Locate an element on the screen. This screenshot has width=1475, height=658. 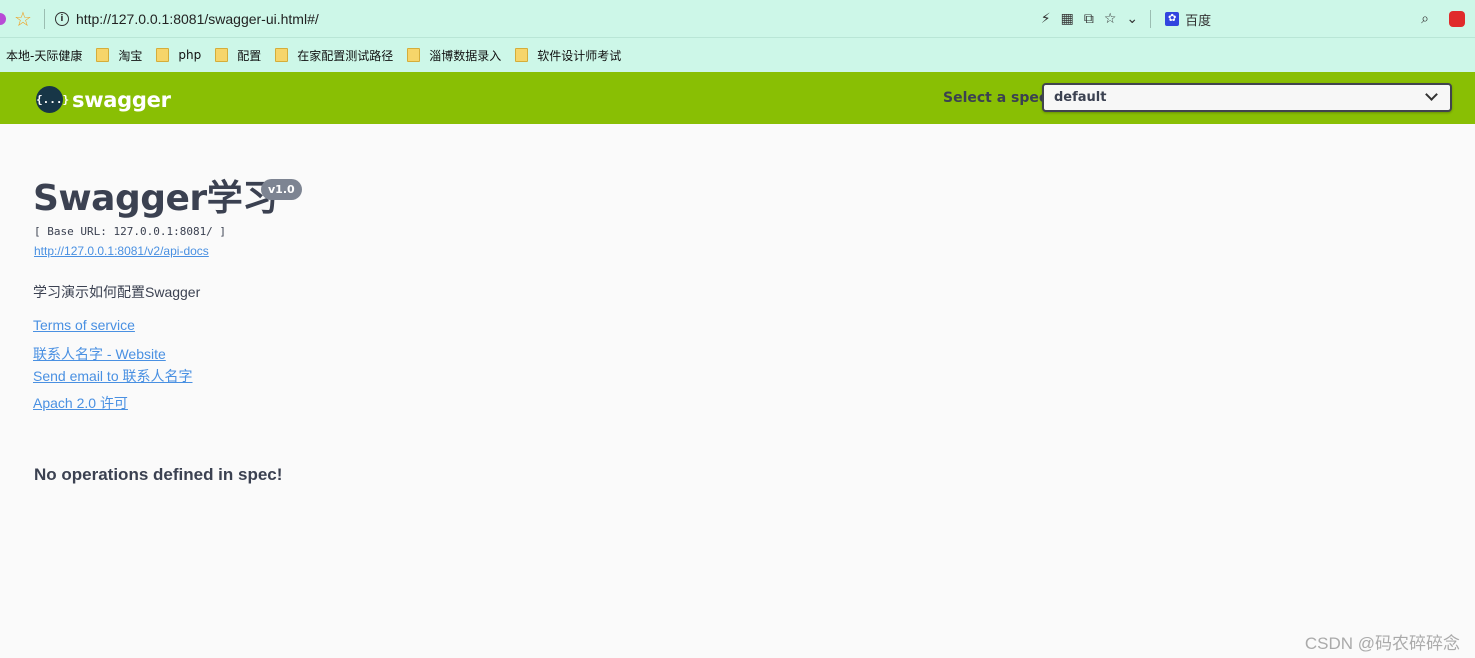
bookmark-label: 本地-天际健康 is located at coordinates (44, 55).